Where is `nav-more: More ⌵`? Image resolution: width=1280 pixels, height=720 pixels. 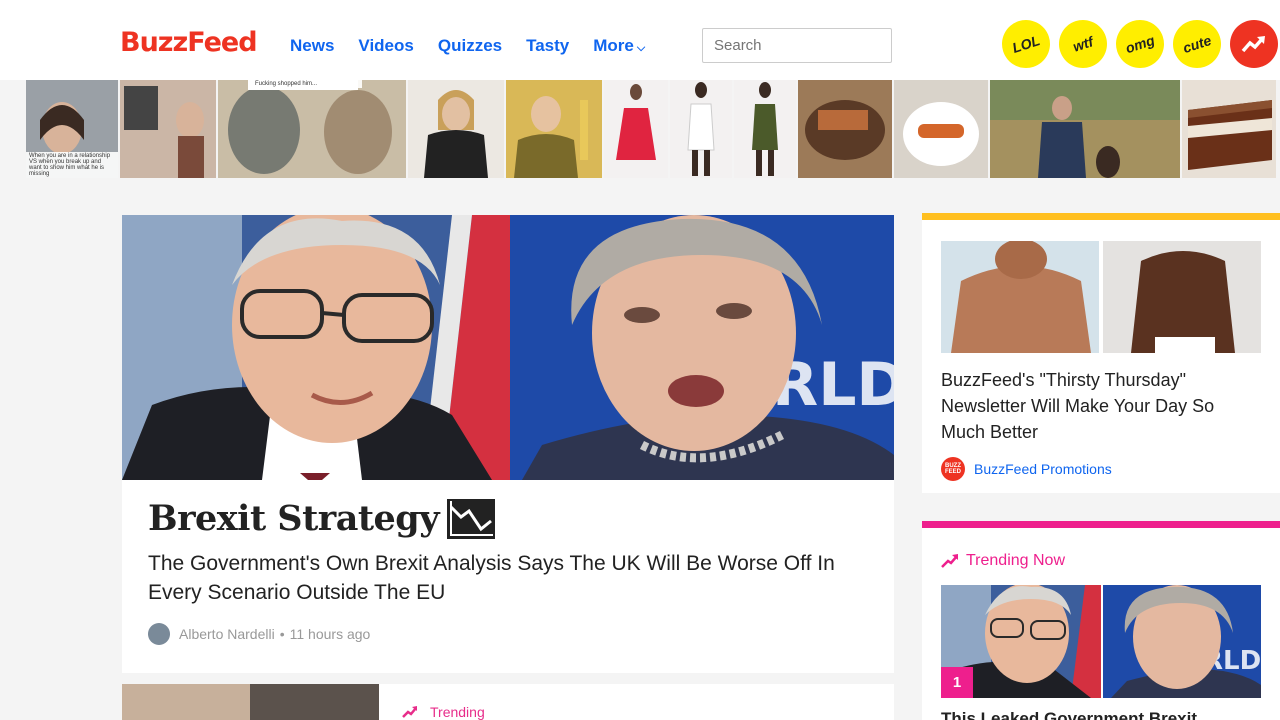 nav-more: More ⌵ is located at coordinates (619, 46).